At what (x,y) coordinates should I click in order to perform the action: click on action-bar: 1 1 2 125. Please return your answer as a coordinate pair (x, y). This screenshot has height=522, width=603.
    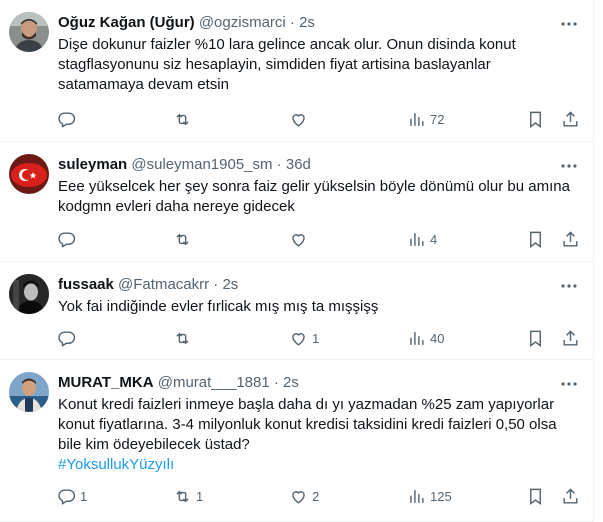
    Looking at the image, I should click on (317, 496).